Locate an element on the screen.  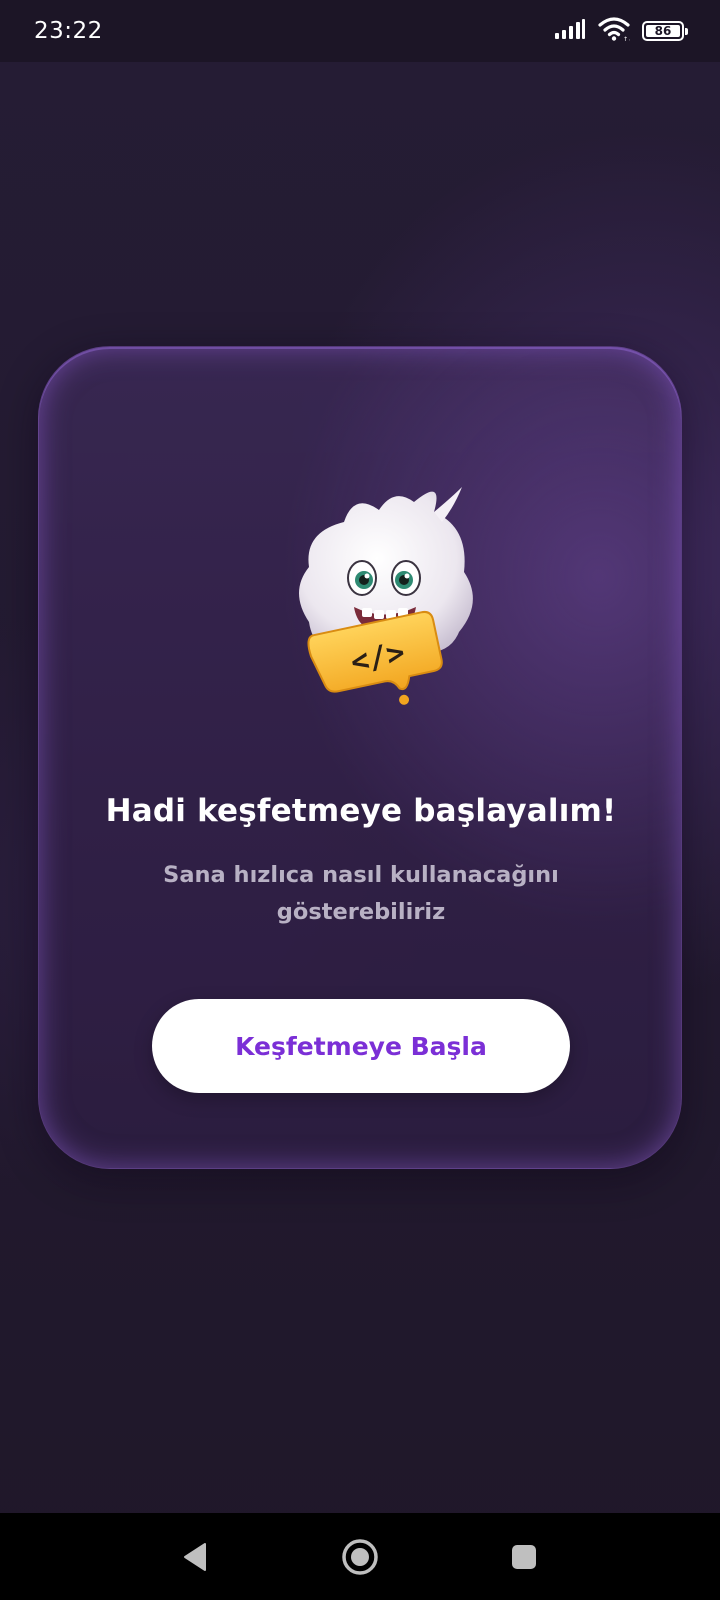
navigation-bar is located at coordinates (360, 1556).